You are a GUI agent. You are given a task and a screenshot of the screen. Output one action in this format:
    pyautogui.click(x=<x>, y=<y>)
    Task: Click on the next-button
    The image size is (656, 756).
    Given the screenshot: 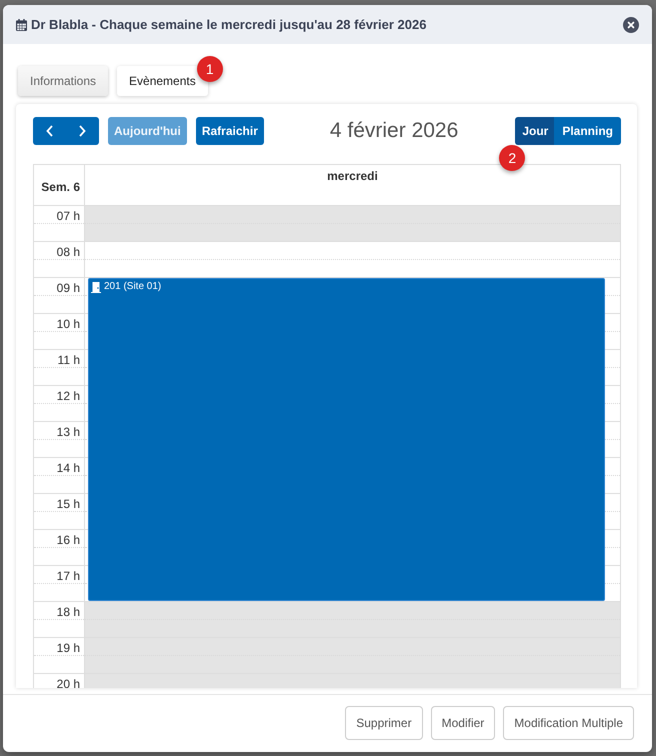 What is the action you would take?
    pyautogui.click(x=82, y=131)
    